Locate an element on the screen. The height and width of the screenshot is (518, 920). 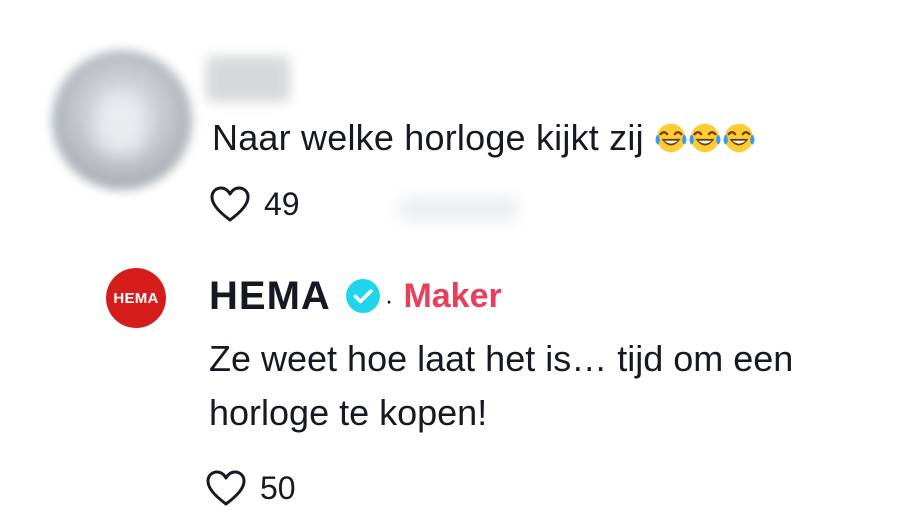
emoji-group is located at coordinates (706, 143).